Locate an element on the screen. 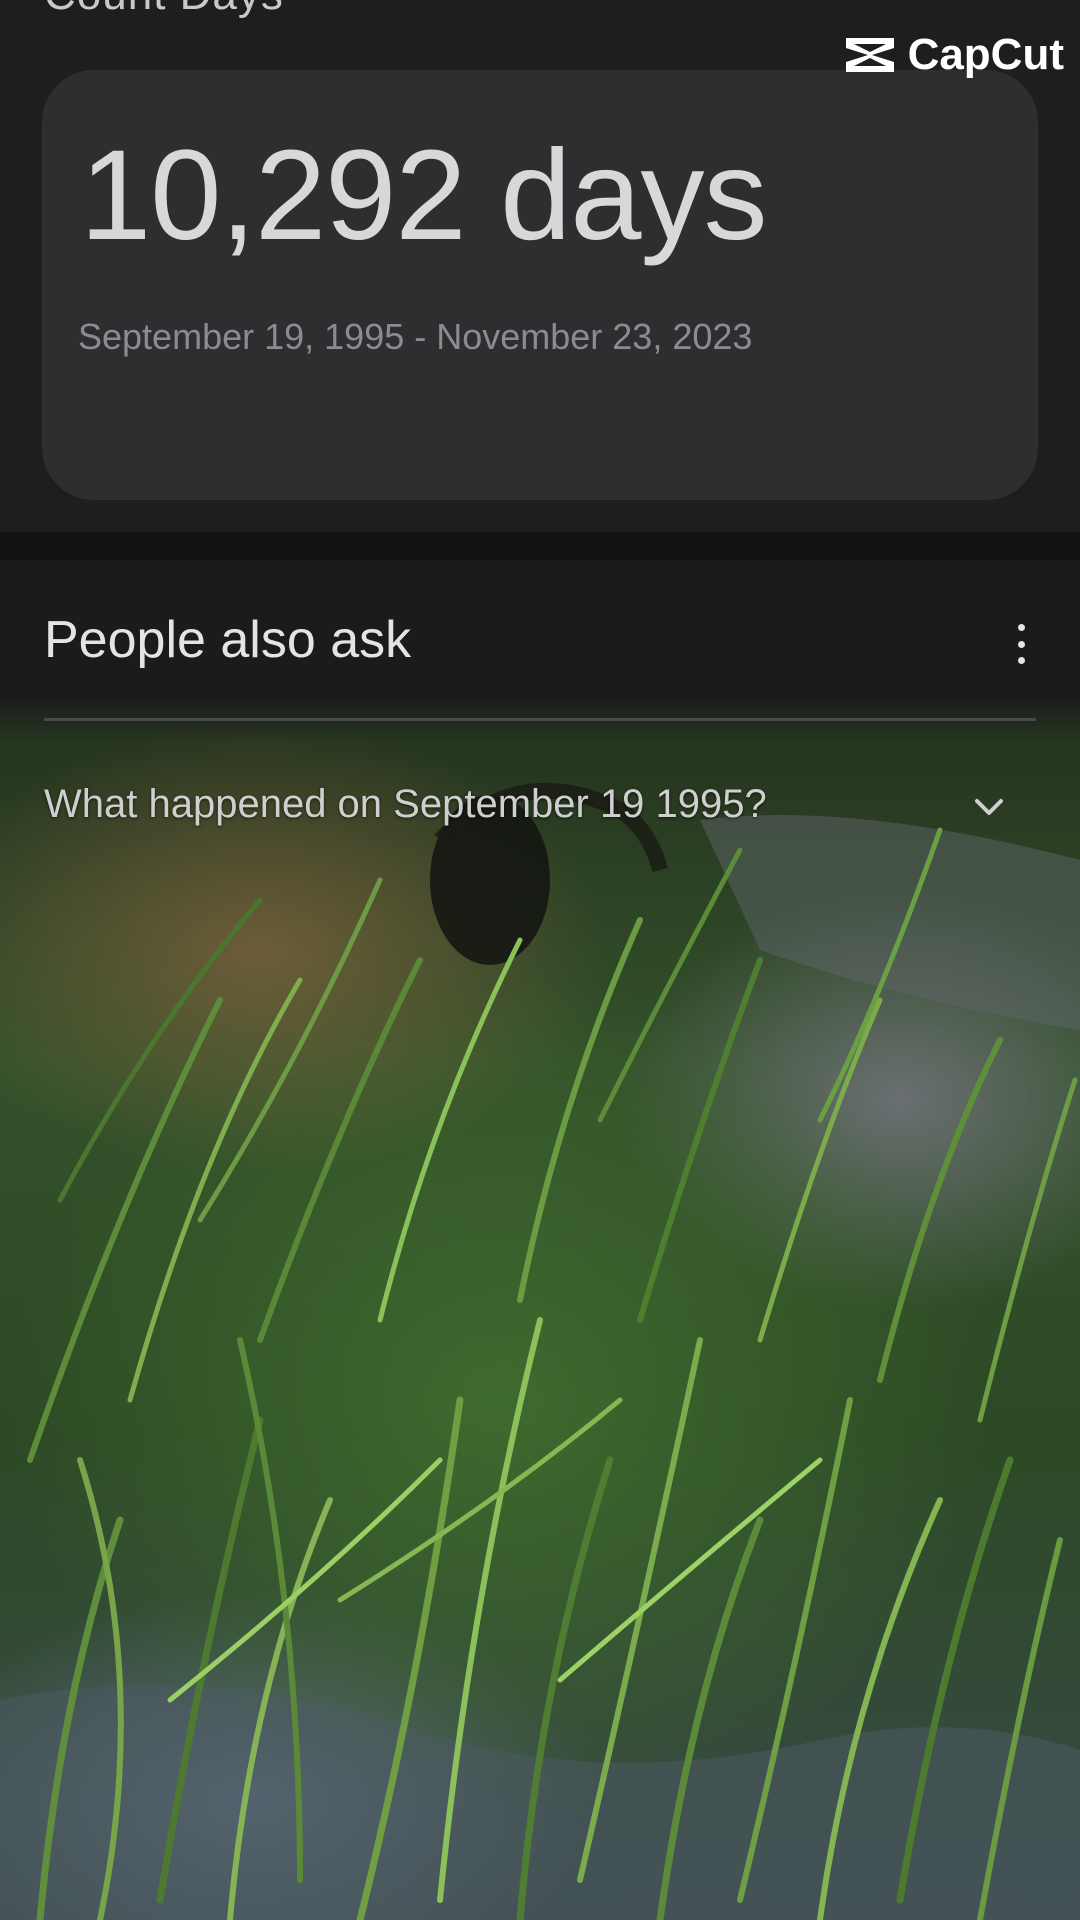 Image resolution: width=1080 pixels, height=1920 pixels. people-also-ask-section: People also ask is located at coordinates (540, 650).